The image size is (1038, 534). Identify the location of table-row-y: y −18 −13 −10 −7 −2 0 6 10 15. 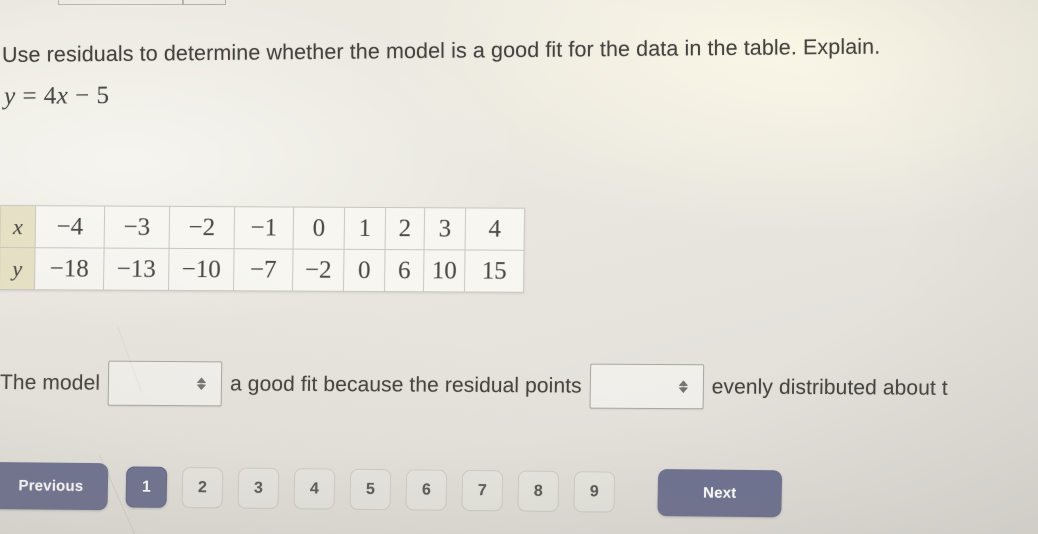
(262, 270).